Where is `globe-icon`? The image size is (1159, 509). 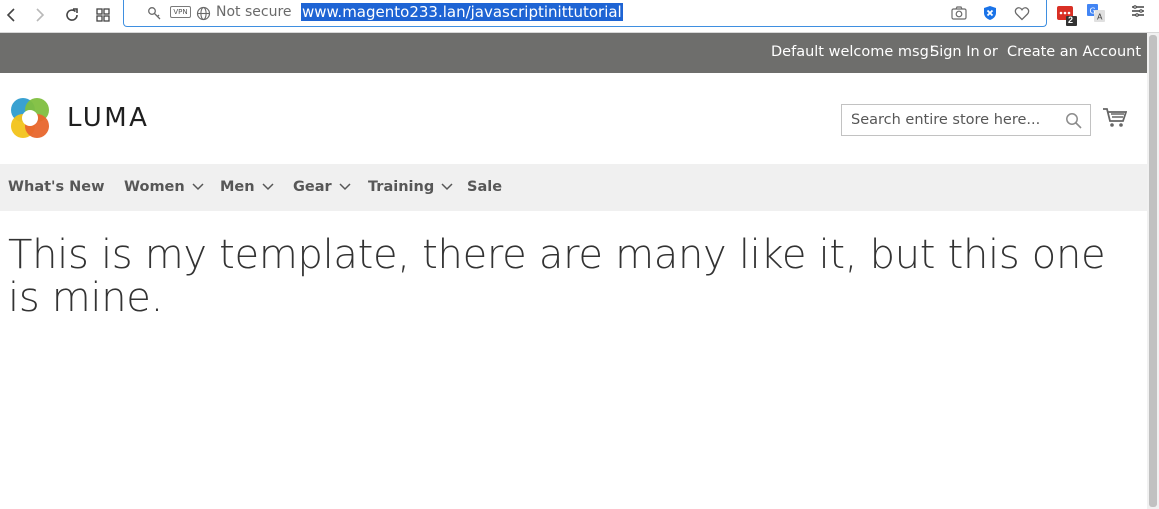 globe-icon is located at coordinates (203, 13).